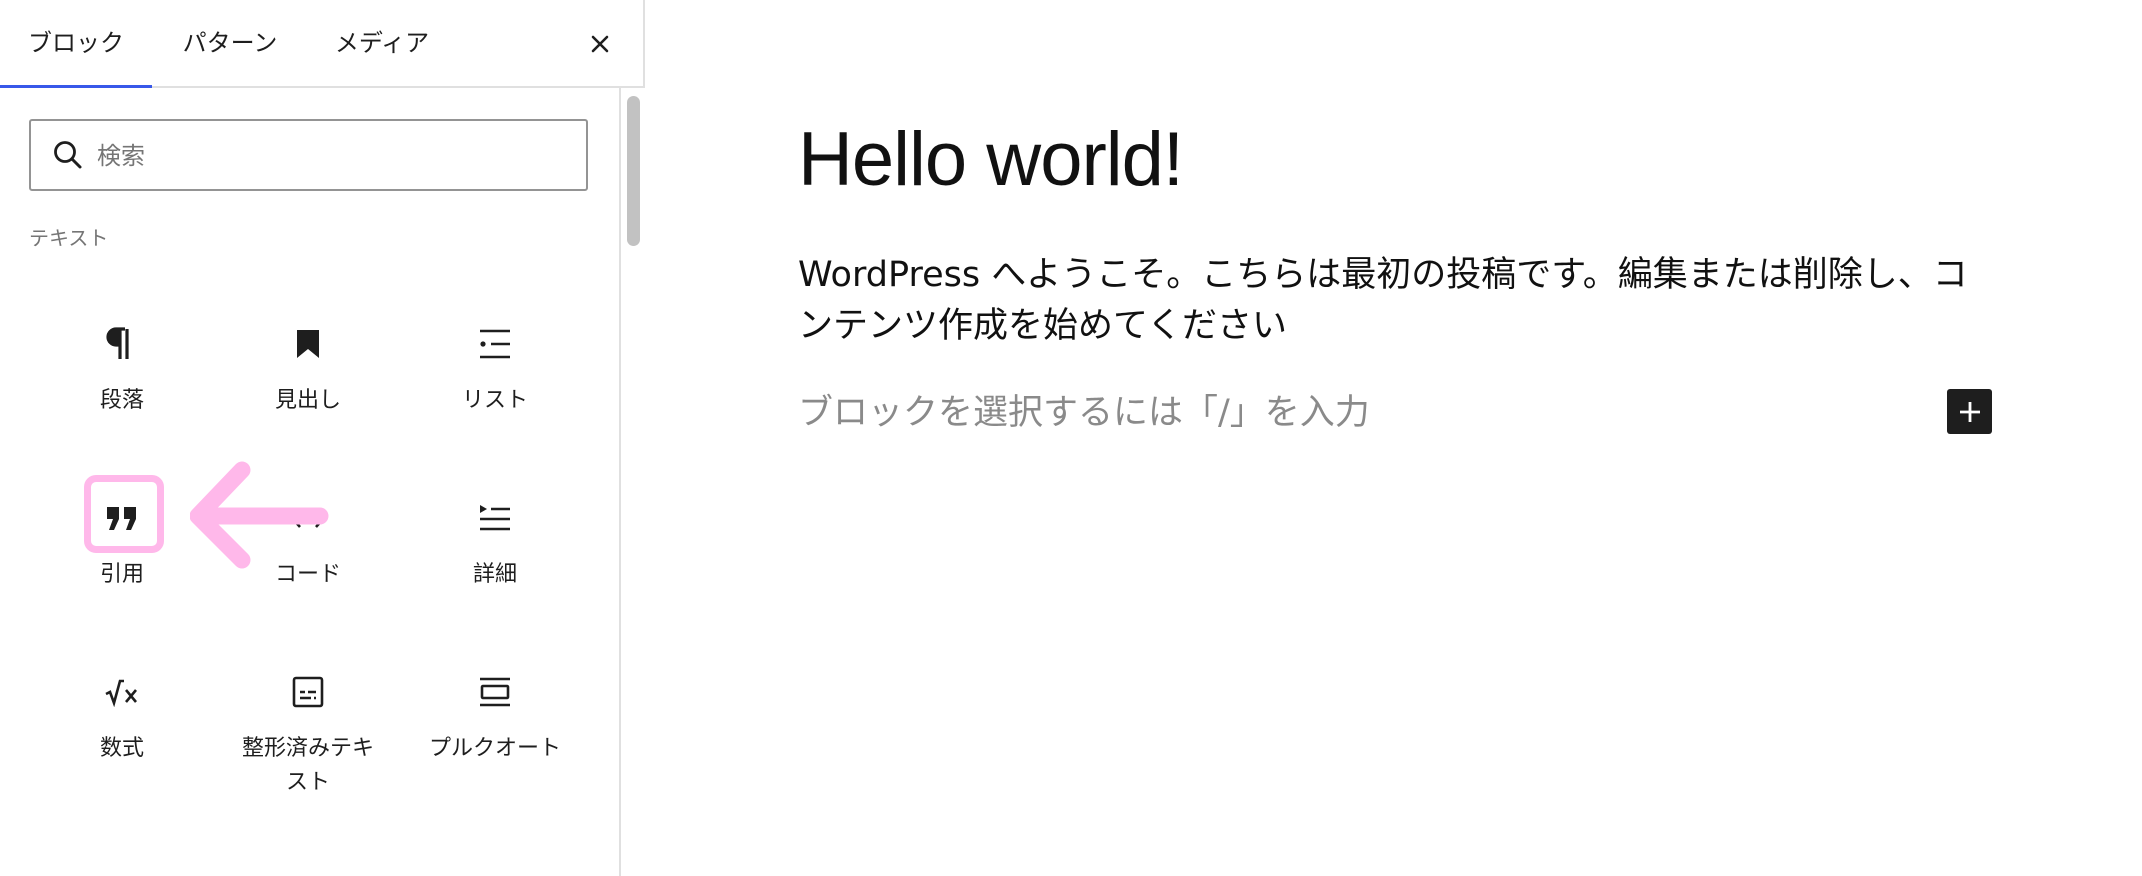 Image resolution: width=2142 pixels, height=876 pixels. Describe the element at coordinates (230, 43) in the screenshot. I see `tab-patterns: パターン` at that location.